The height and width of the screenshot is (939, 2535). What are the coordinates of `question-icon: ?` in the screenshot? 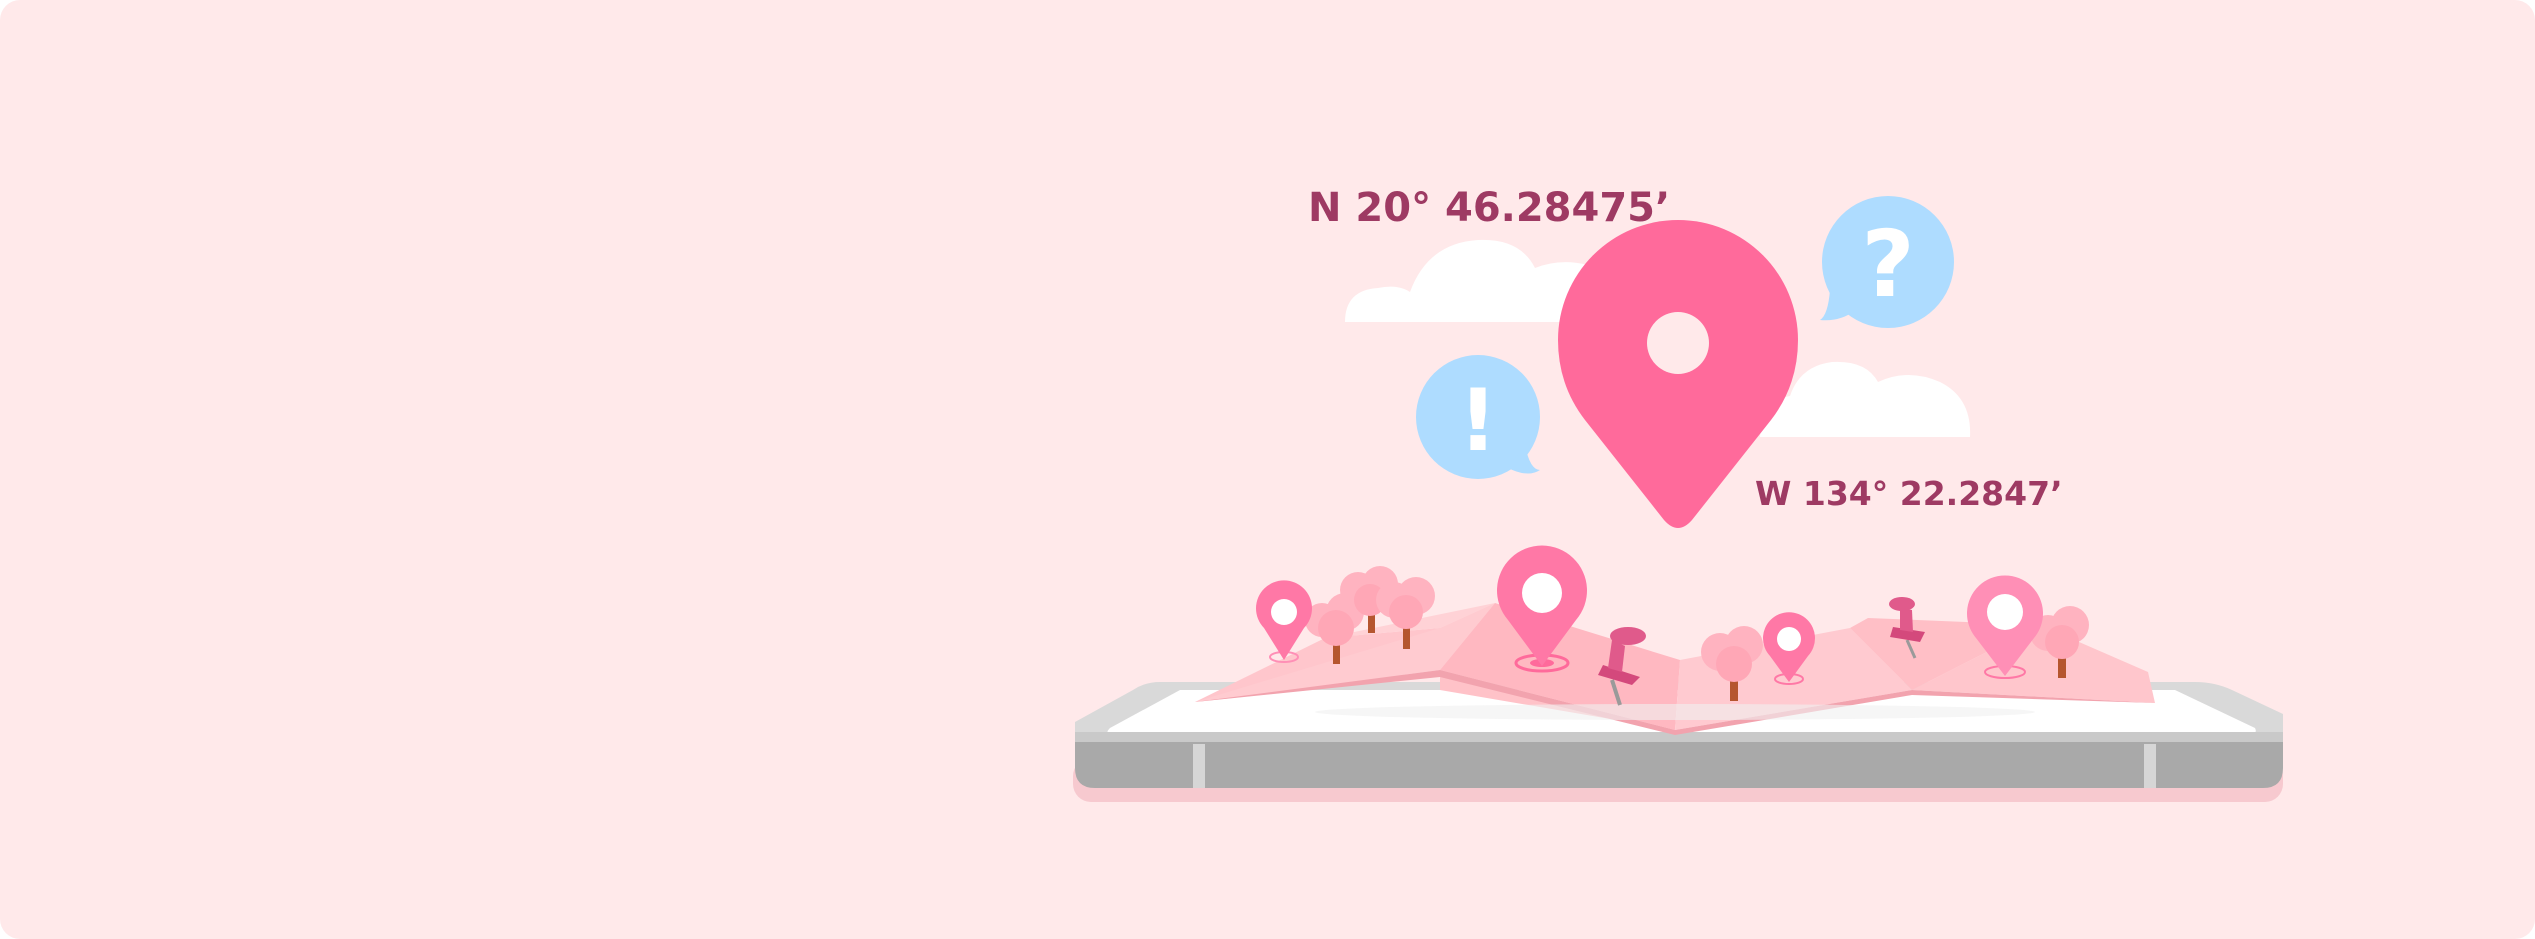 It's located at (1887, 264).